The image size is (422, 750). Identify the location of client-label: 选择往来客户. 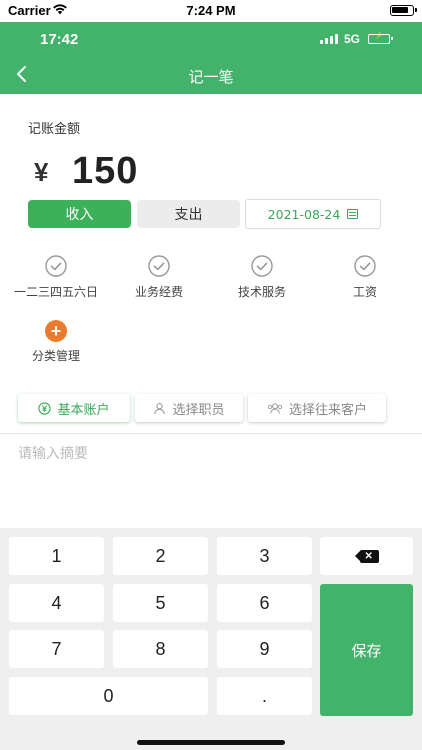
(327, 410).